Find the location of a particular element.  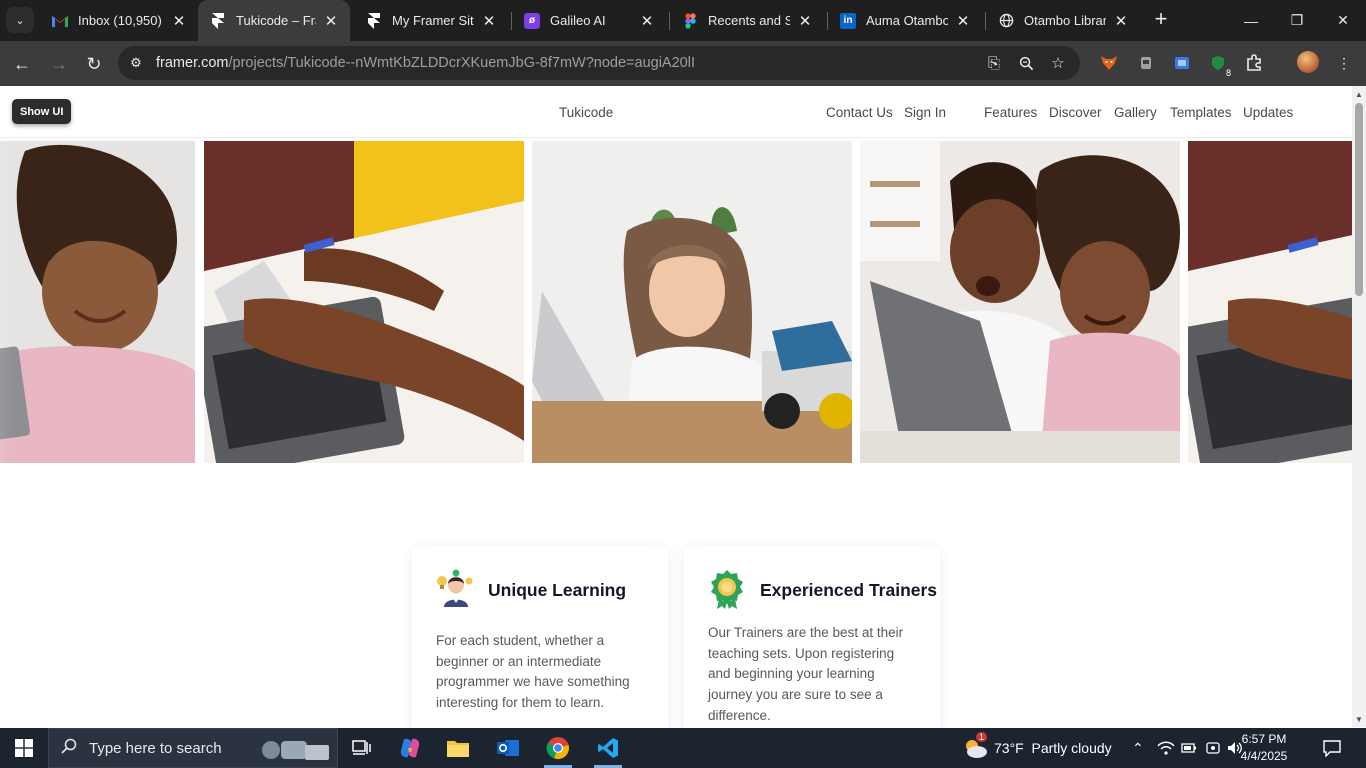

weather-widget: 1 73°F Partly cloudy is located at coordinates (1037, 748).